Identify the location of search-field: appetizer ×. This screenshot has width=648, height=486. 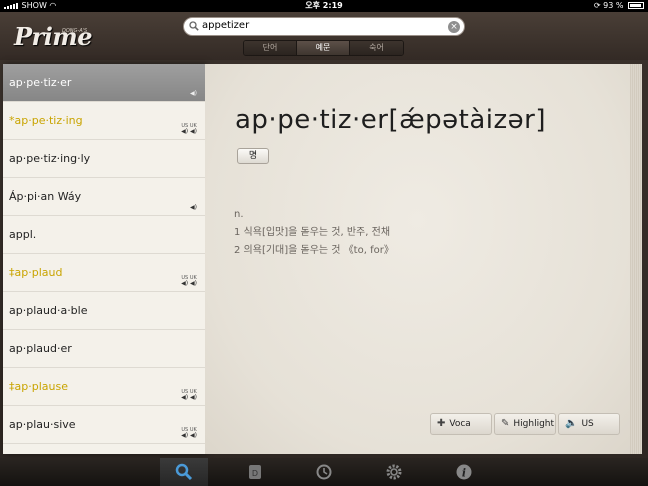
(324, 26).